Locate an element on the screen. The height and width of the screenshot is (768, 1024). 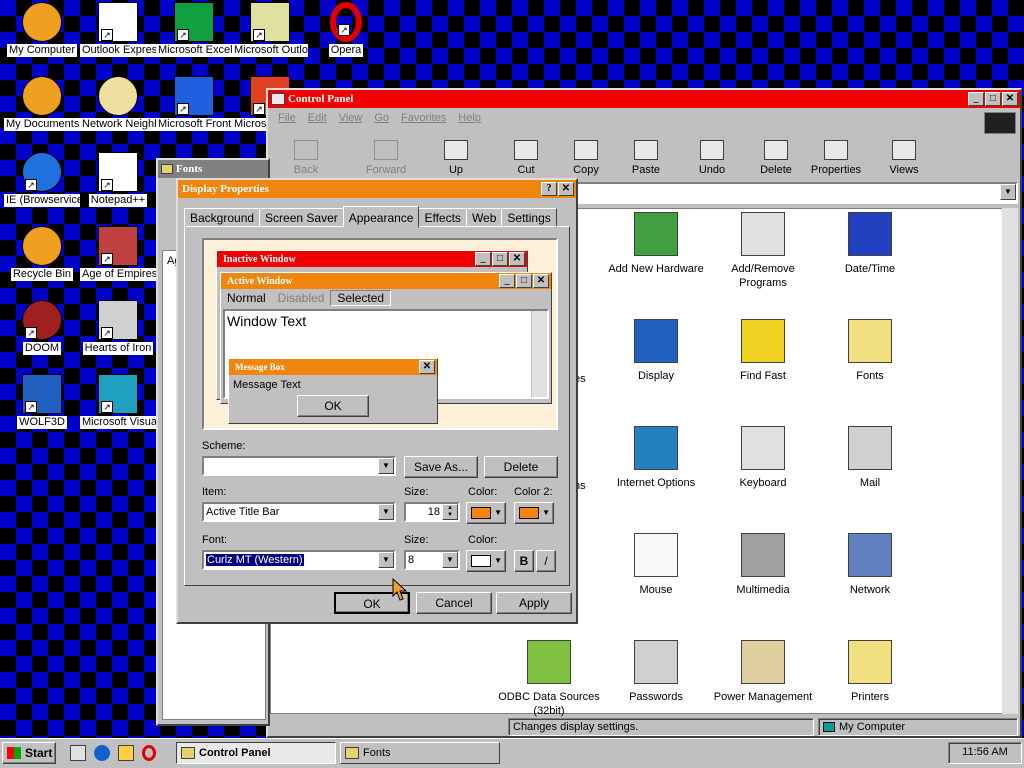
dialog-title-bar: Display Properties ? ✕ is located at coordinates (377, 189).